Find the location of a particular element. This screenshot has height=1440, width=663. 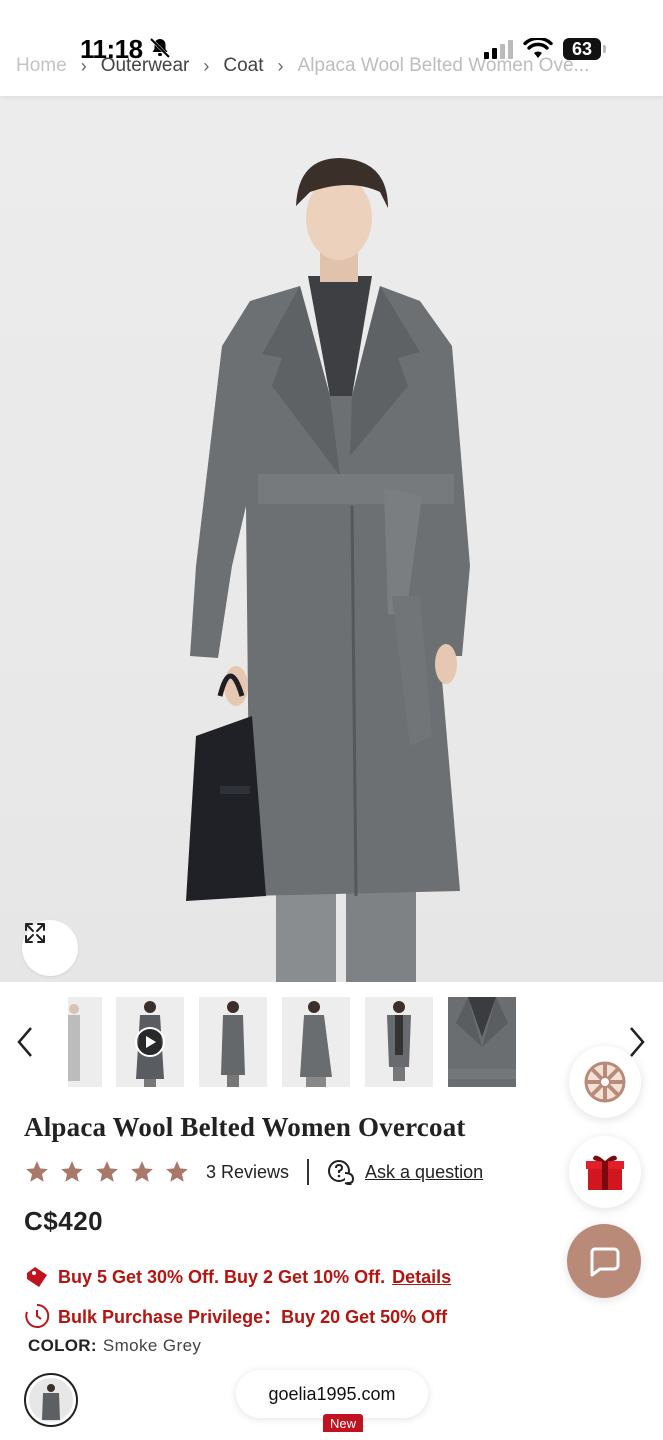

clock-icon is located at coordinates (37, 1316).